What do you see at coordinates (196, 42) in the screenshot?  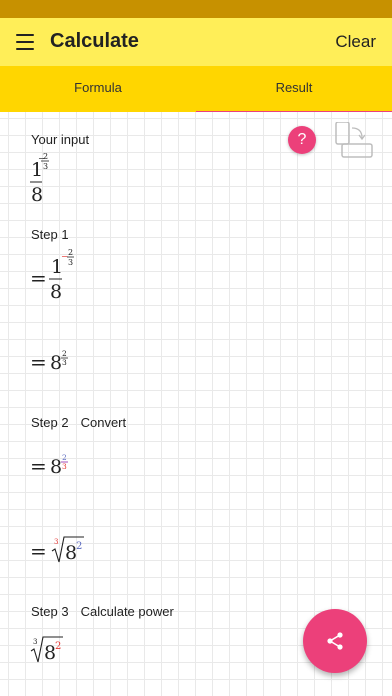 I see `app-bar: Calculate Clear` at bounding box center [196, 42].